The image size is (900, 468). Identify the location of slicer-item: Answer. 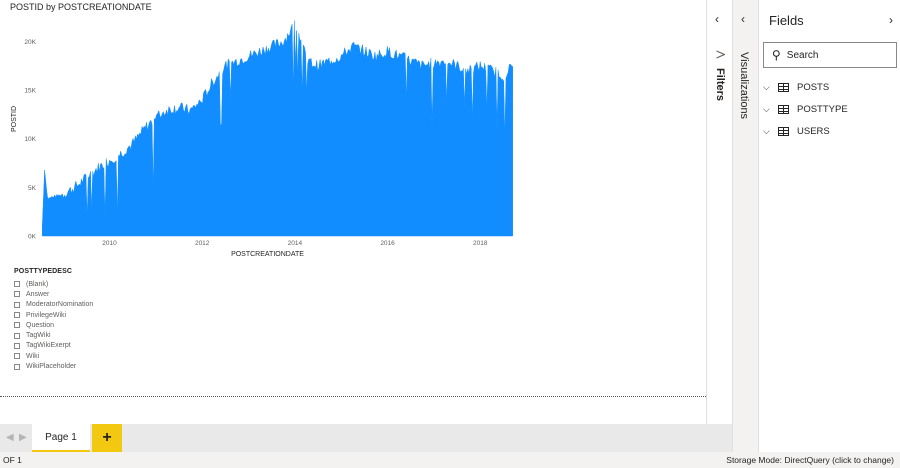
(53, 294).